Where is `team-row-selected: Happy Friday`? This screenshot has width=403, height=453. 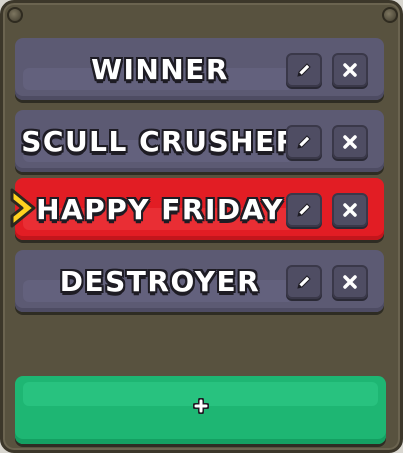
team-row-selected: Happy Friday is located at coordinates (199, 209).